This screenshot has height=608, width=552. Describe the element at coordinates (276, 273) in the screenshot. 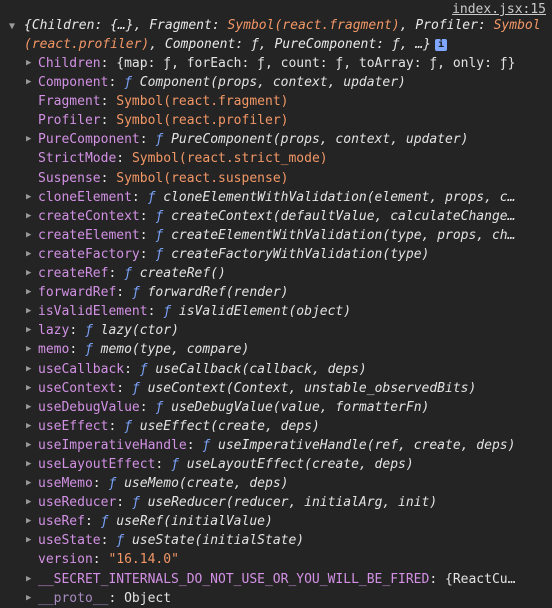

I see `property-row: ▶ createRef: ƒ createRef()` at that location.